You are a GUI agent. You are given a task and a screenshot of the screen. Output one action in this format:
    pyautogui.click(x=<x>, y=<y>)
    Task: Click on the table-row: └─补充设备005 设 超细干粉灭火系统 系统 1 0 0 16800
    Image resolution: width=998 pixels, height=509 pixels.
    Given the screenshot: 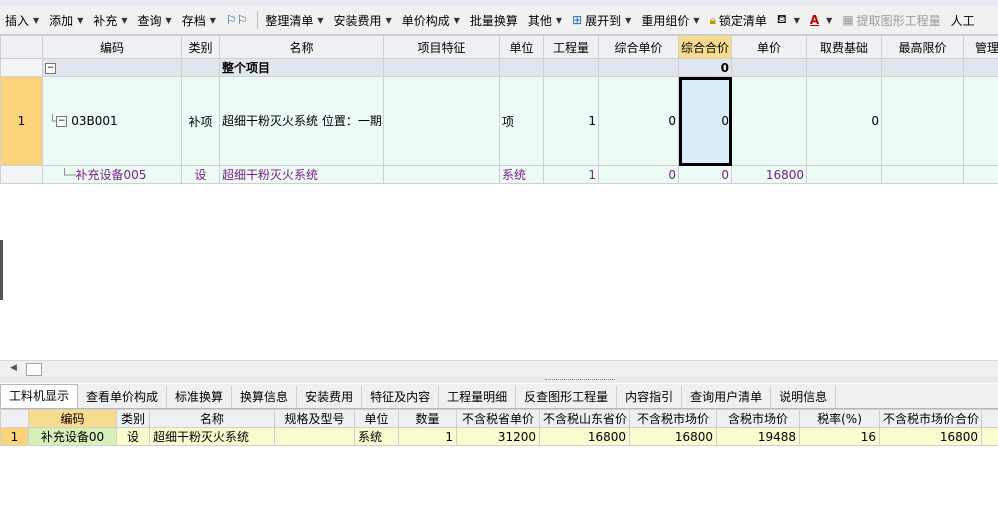 What is the action you would take?
    pyautogui.click(x=499, y=174)
    